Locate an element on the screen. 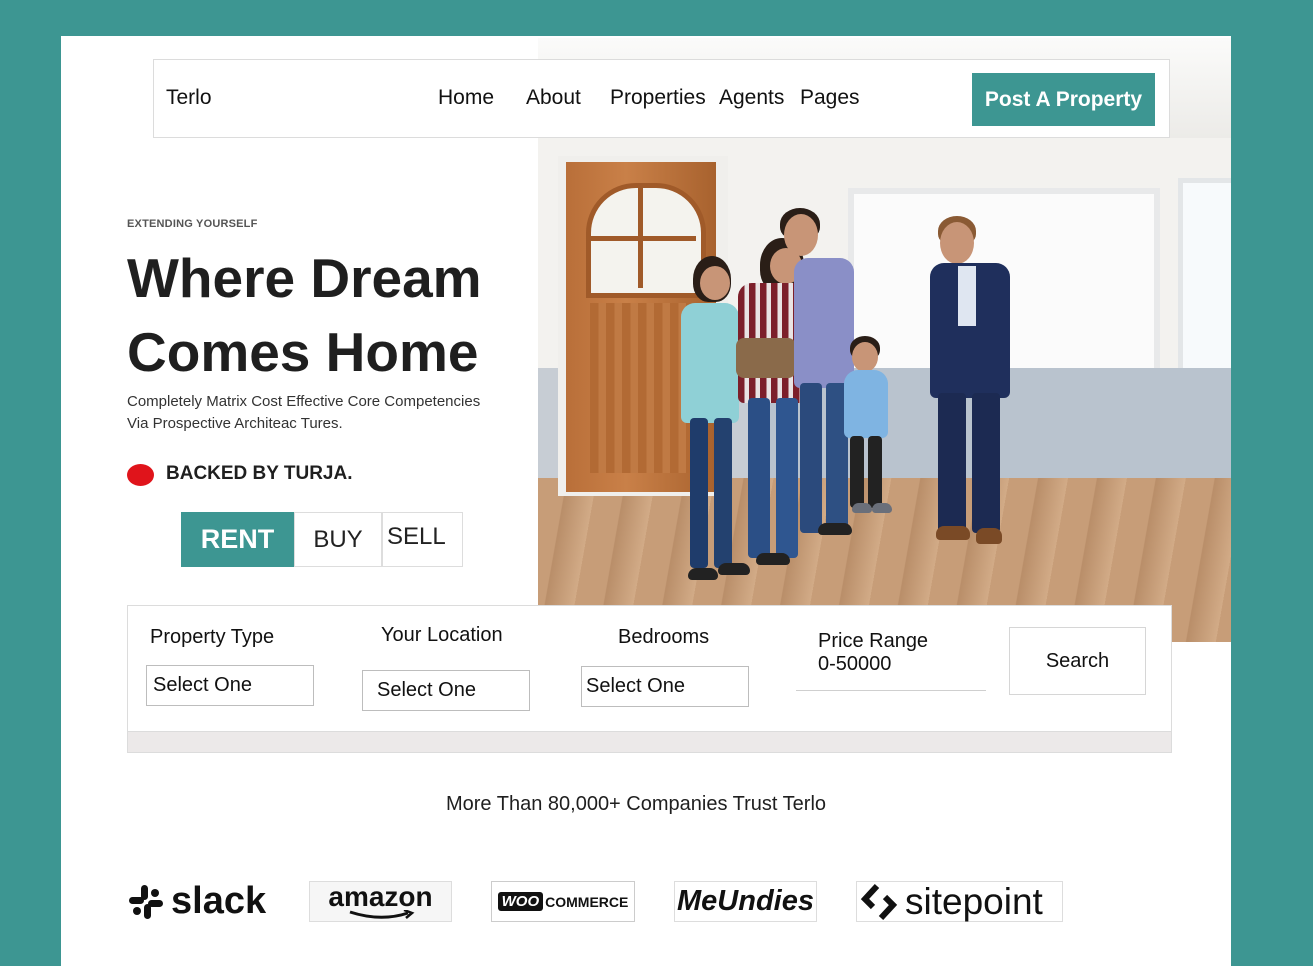 This screenshot has width=1313, height=966. sitepoint-logo: sitepoint is located at coordinates (959, 901).